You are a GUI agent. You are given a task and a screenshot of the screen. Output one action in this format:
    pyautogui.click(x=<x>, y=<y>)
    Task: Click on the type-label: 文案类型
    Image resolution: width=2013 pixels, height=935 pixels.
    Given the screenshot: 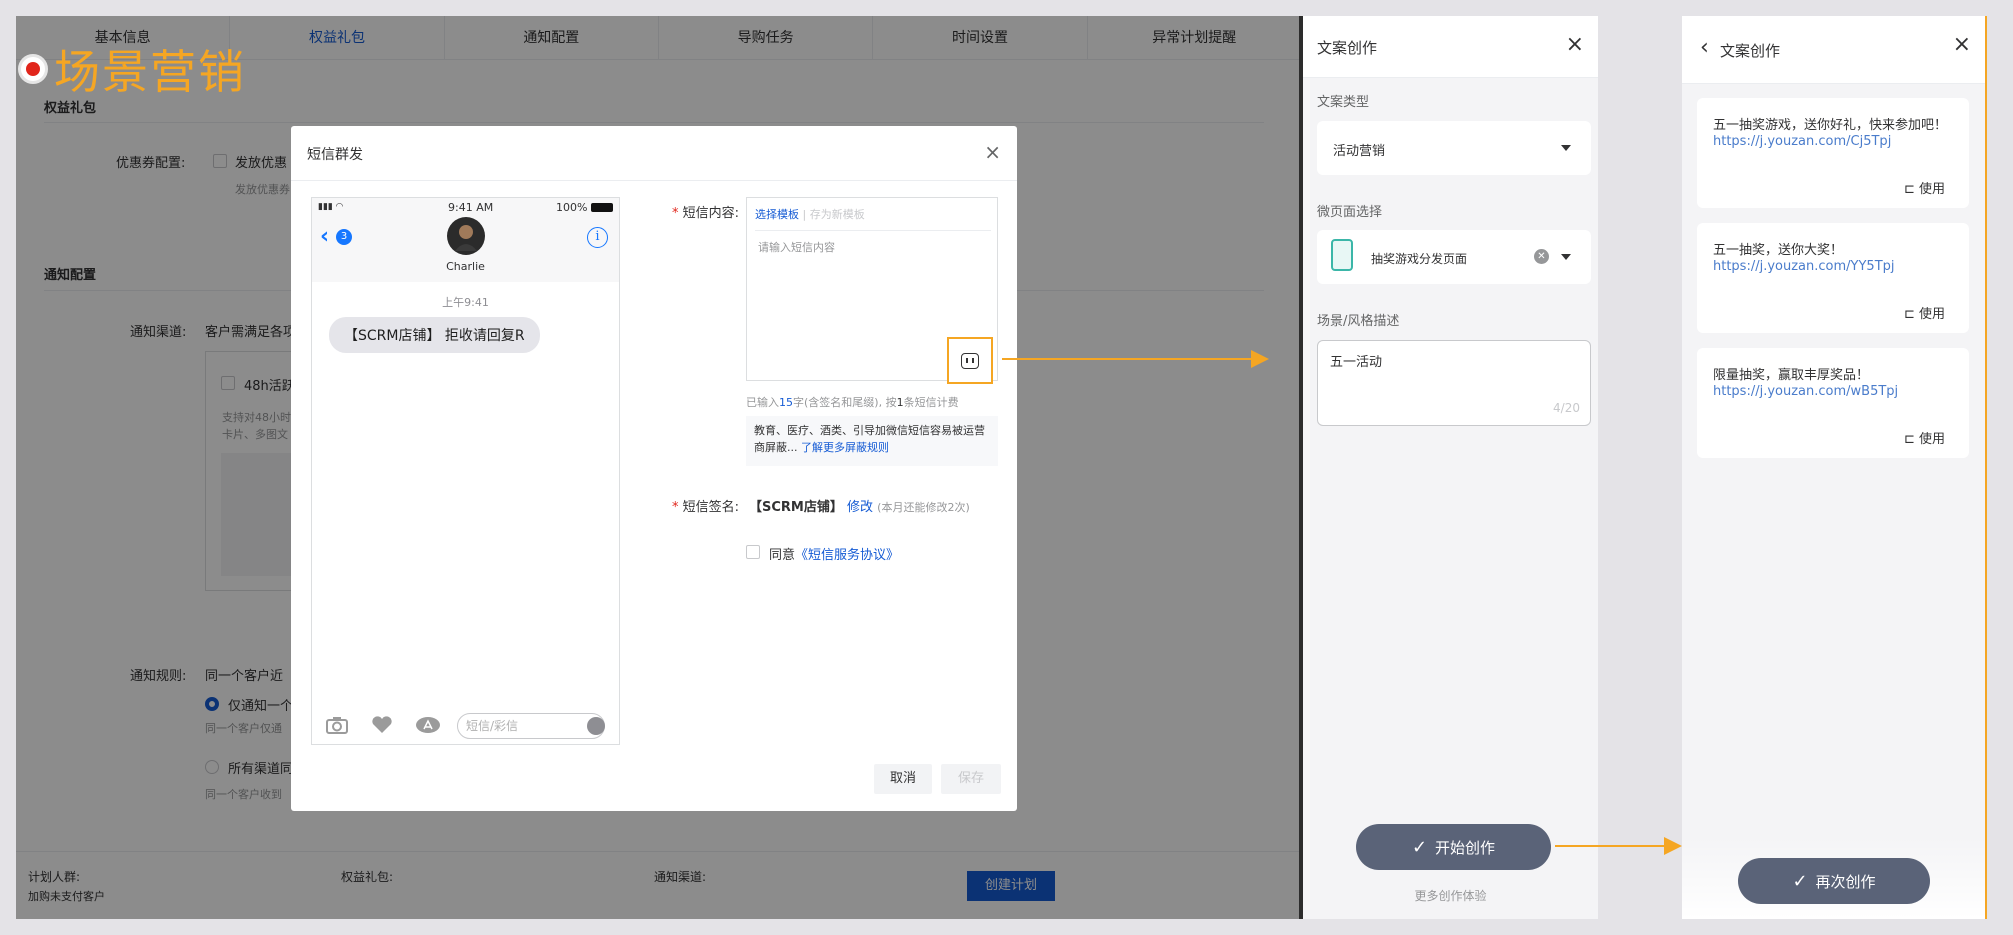 What is the action you would take?
    pyautogui.click(x=1343, y=102)
    